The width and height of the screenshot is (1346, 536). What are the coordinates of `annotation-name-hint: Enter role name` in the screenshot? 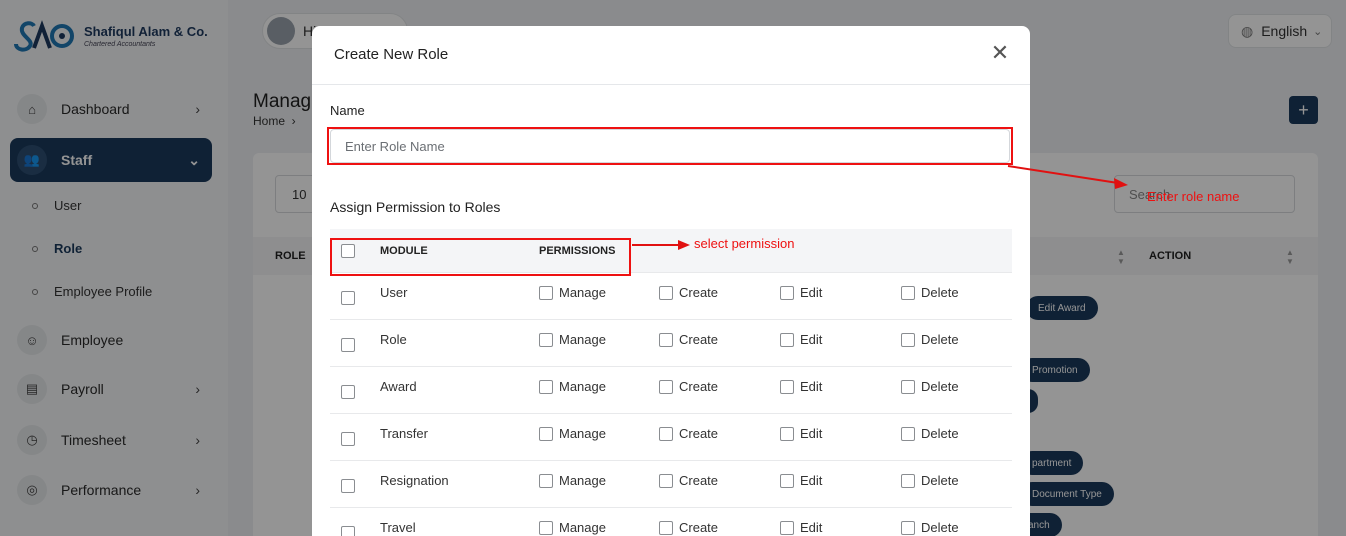 It's located at (1193, 196).